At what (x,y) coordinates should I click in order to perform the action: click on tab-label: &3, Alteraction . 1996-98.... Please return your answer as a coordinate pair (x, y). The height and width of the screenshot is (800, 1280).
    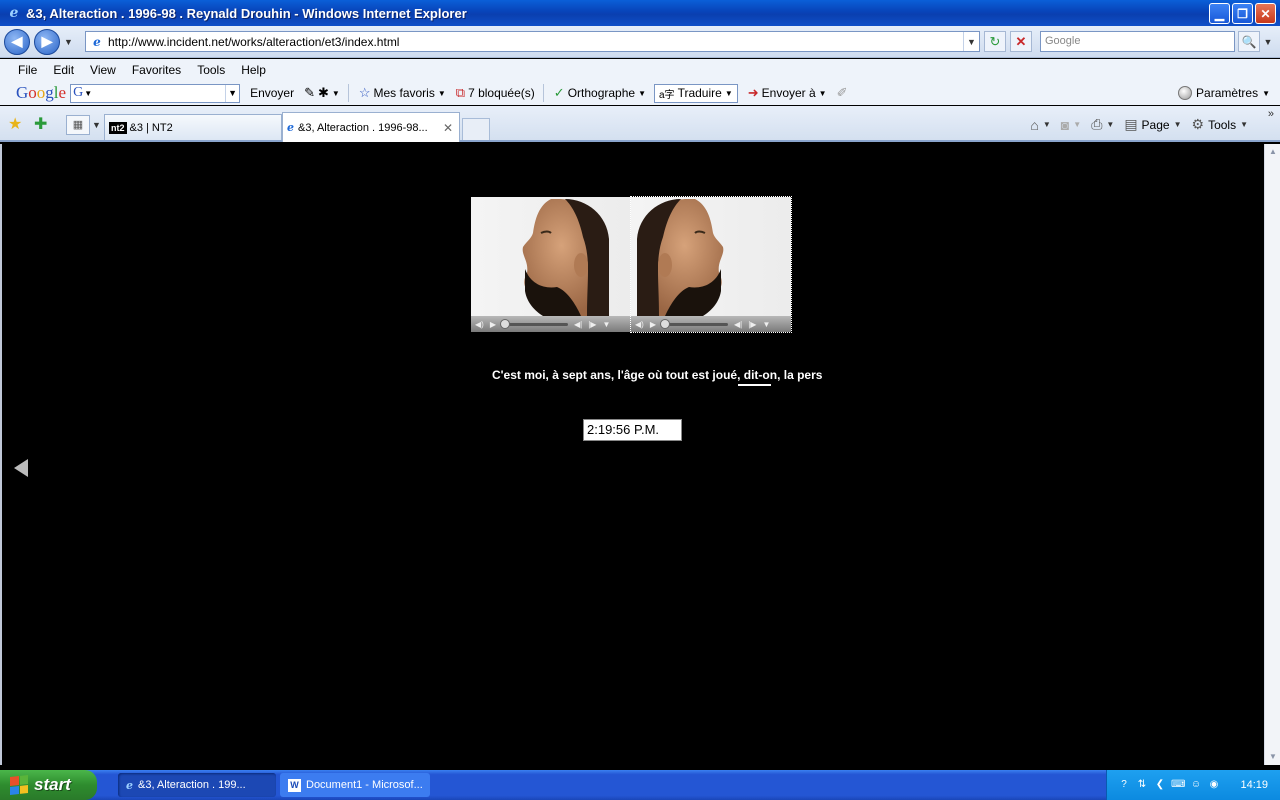
    Looking at the image, I should click on (363, 127).